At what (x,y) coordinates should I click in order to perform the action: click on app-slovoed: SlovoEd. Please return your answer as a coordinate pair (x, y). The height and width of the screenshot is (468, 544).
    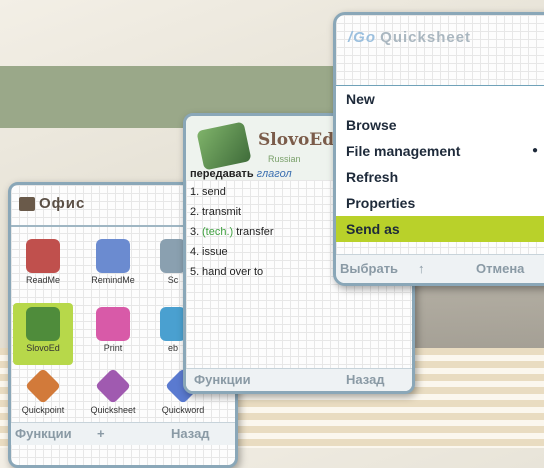
    Looking at the image, I should click on (43, 334).